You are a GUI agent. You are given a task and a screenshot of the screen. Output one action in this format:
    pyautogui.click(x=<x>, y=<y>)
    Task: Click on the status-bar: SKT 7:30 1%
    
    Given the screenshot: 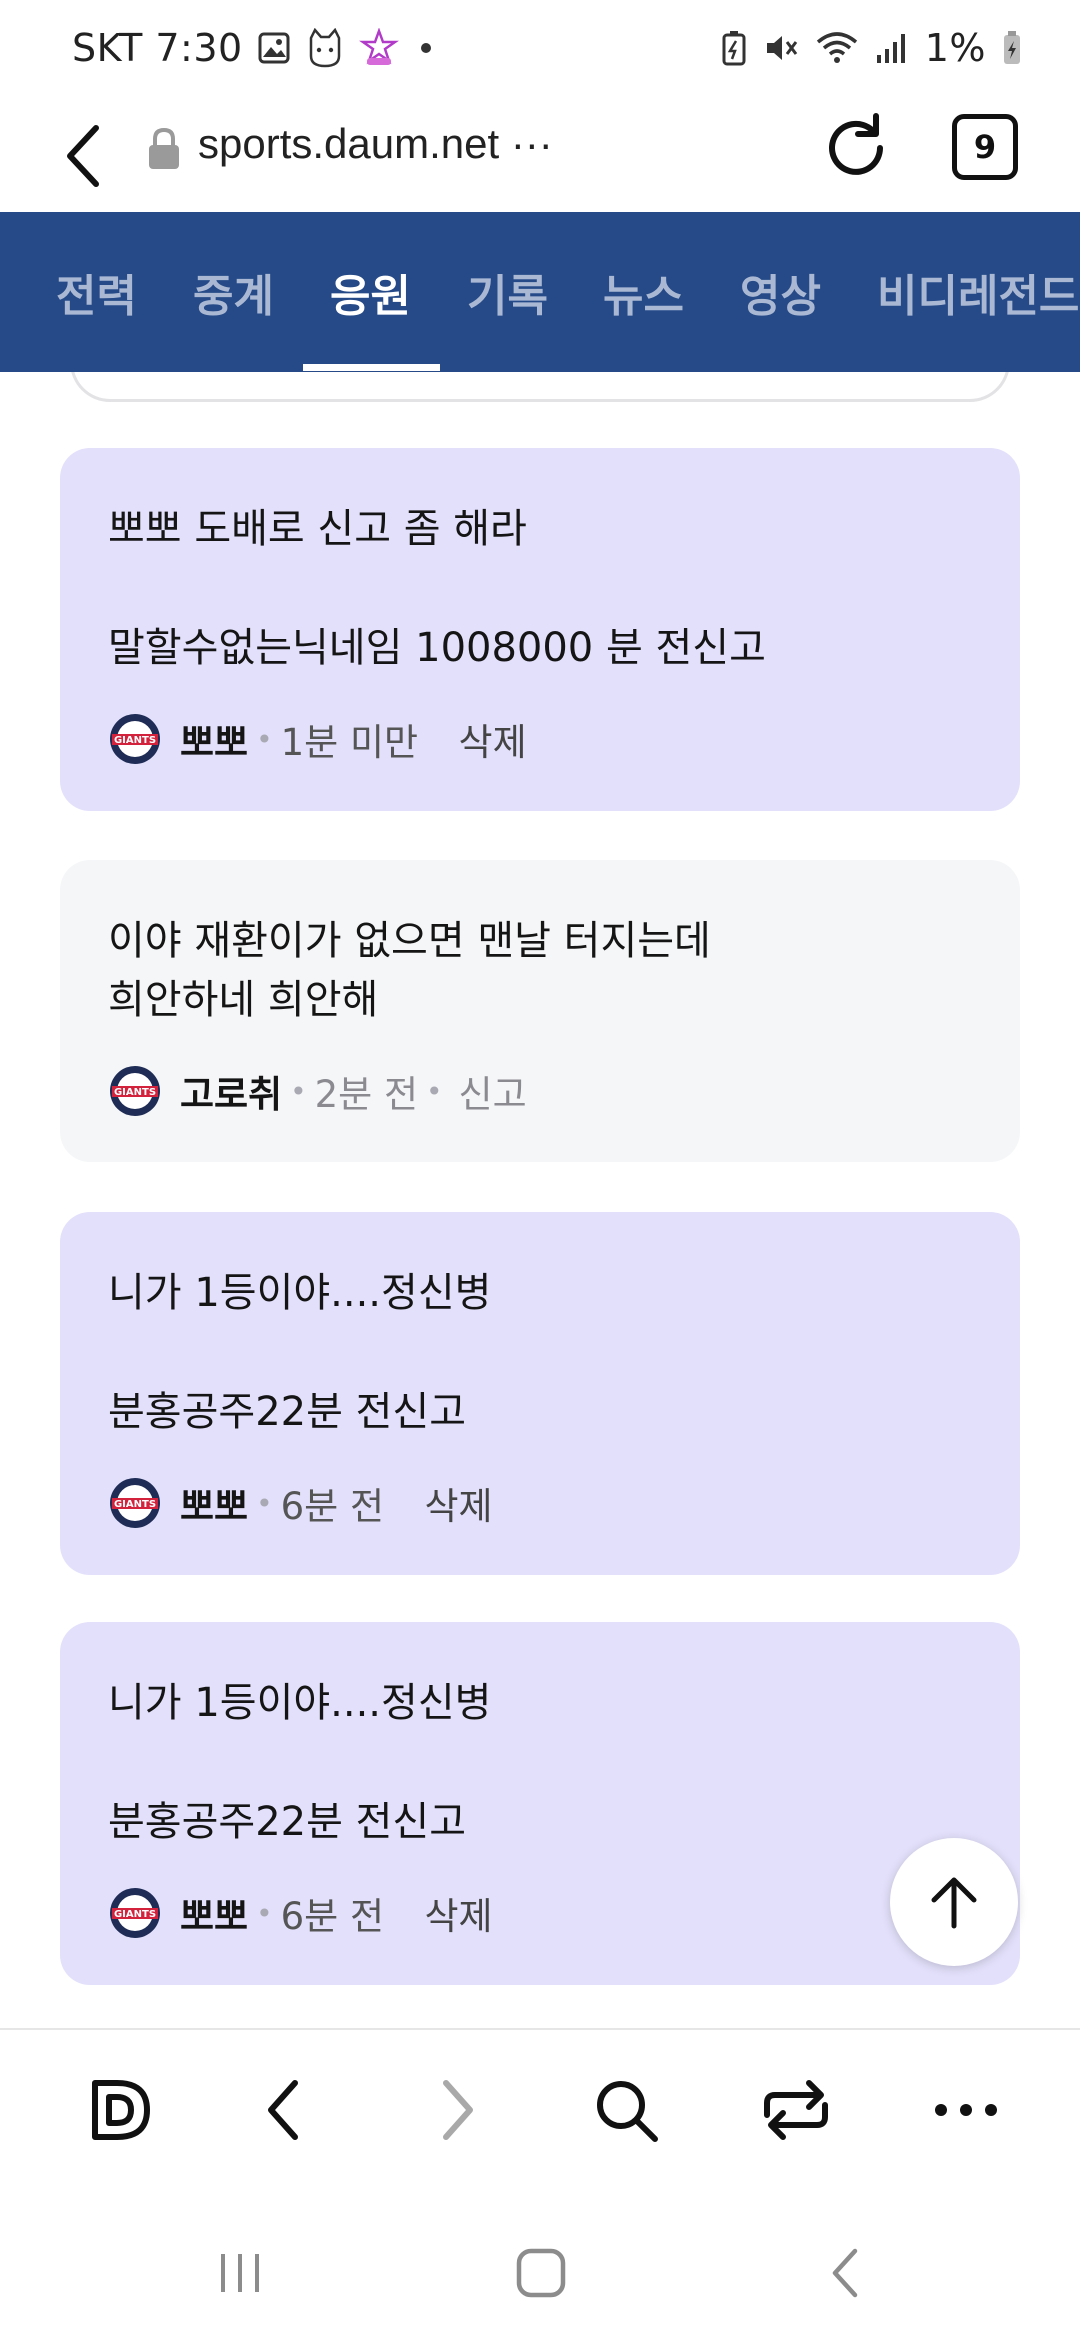 What is the action you would take?
    pyautogui.click(x=540, y=50)
    